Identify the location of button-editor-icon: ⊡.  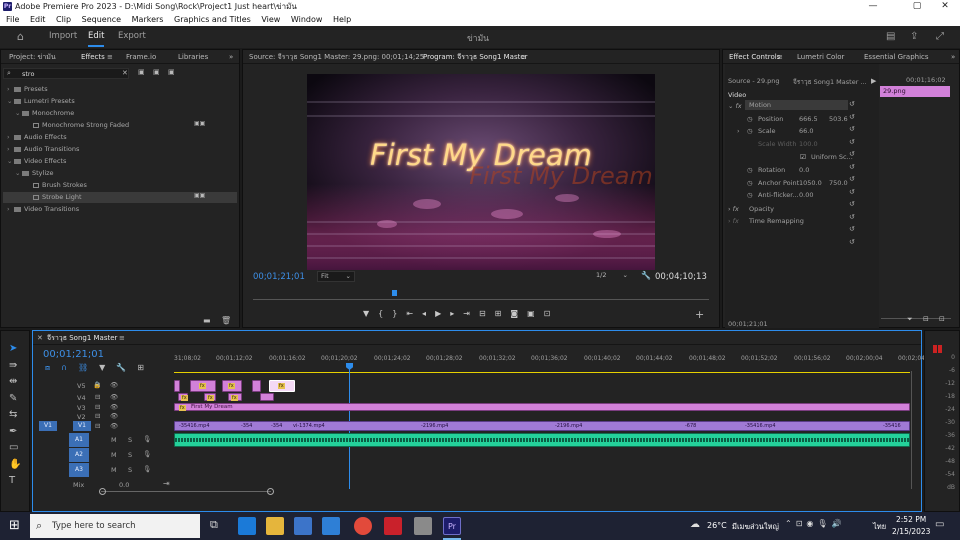
(552, 313).